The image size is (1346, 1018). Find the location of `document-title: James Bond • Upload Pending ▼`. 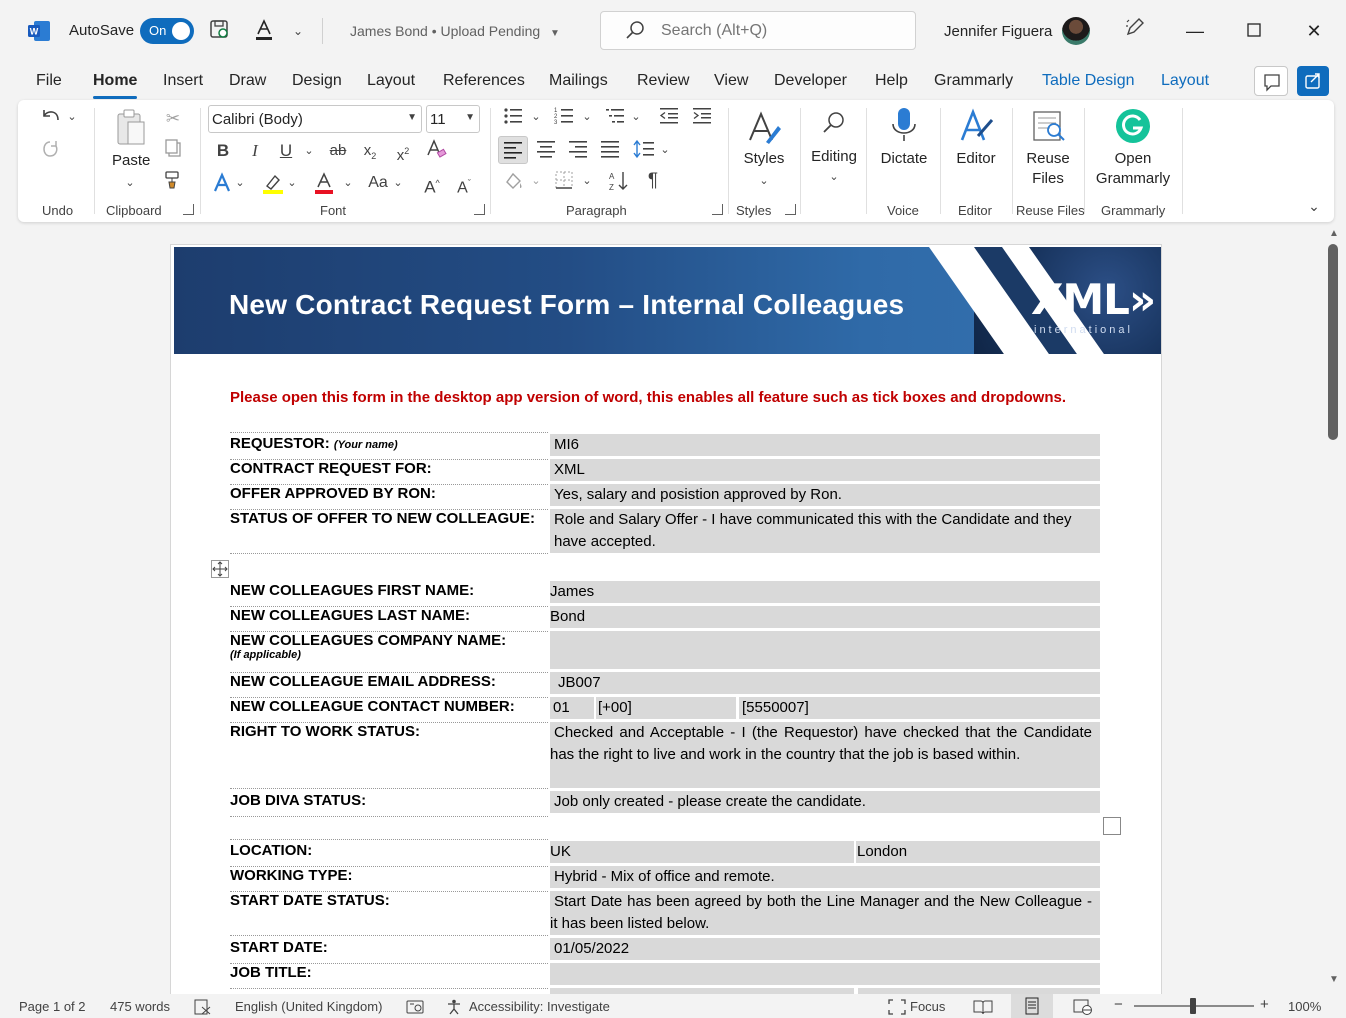

document-title: James Bond • Upload Pending ▼ is located at coordinates (455, 31).